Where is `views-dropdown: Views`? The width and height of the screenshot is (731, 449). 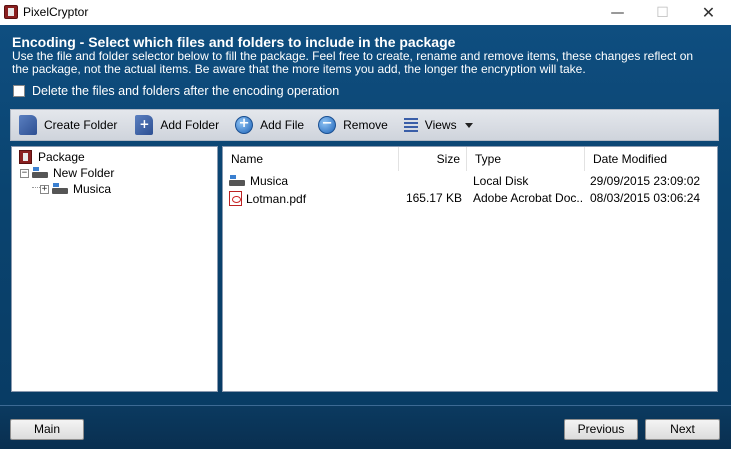
views-dropdown: Views is located at coordinates (438, 125).